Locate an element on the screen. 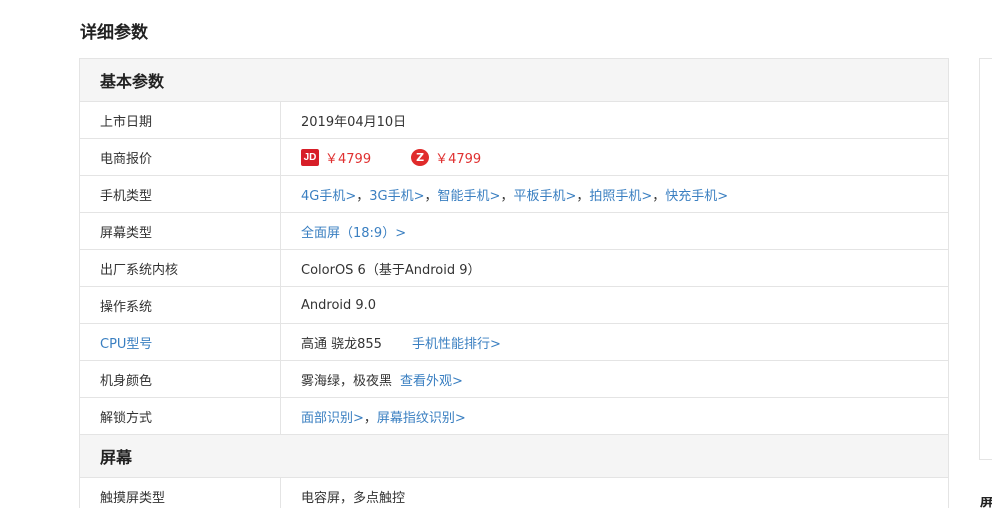  section-header-screen: 屏幕 is located at coordinates (514, 456).